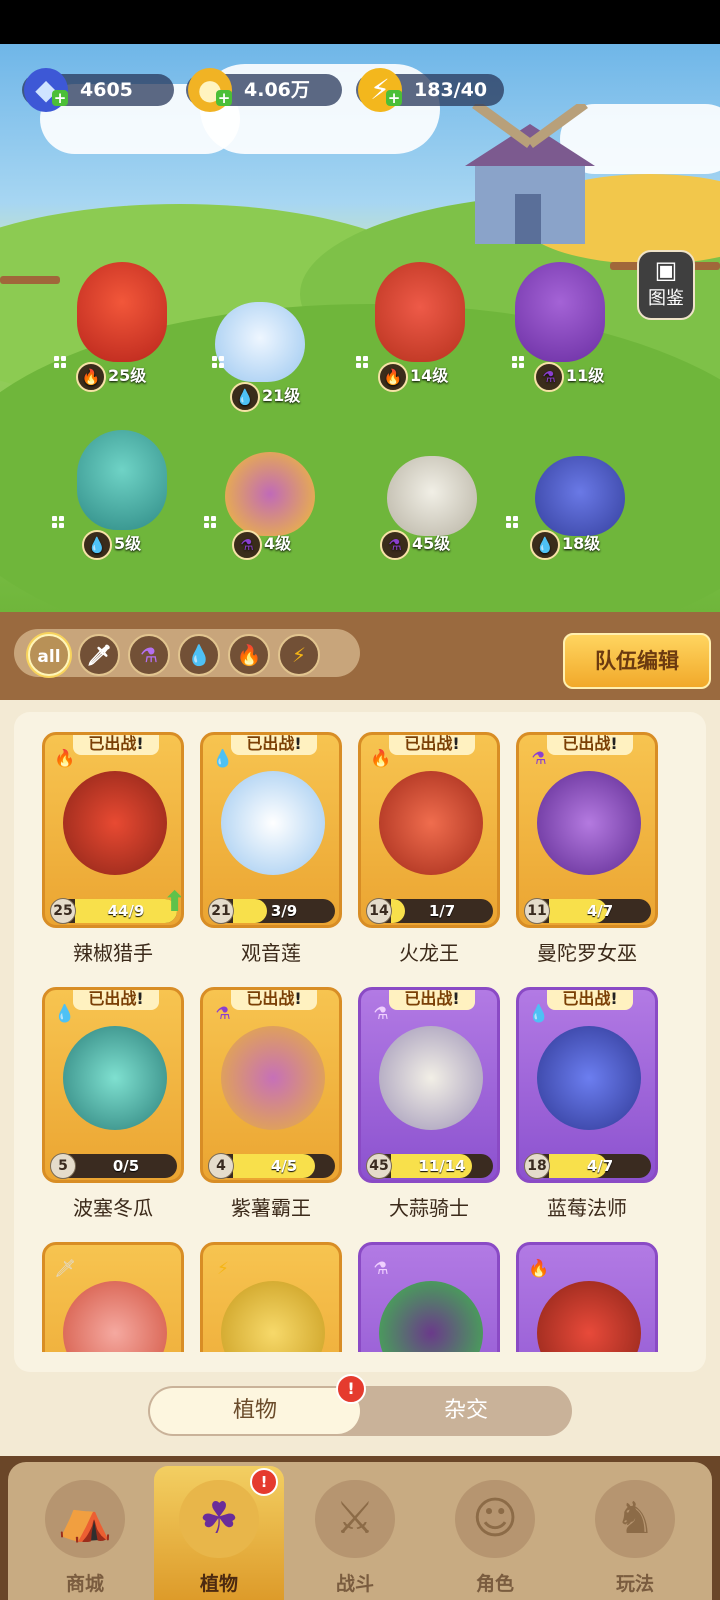 This screenshot has height=1600, width=720. Describe the element at coordinates (122, 495) in the screenshot. I see `field-plant: 💧 5级` at that location.